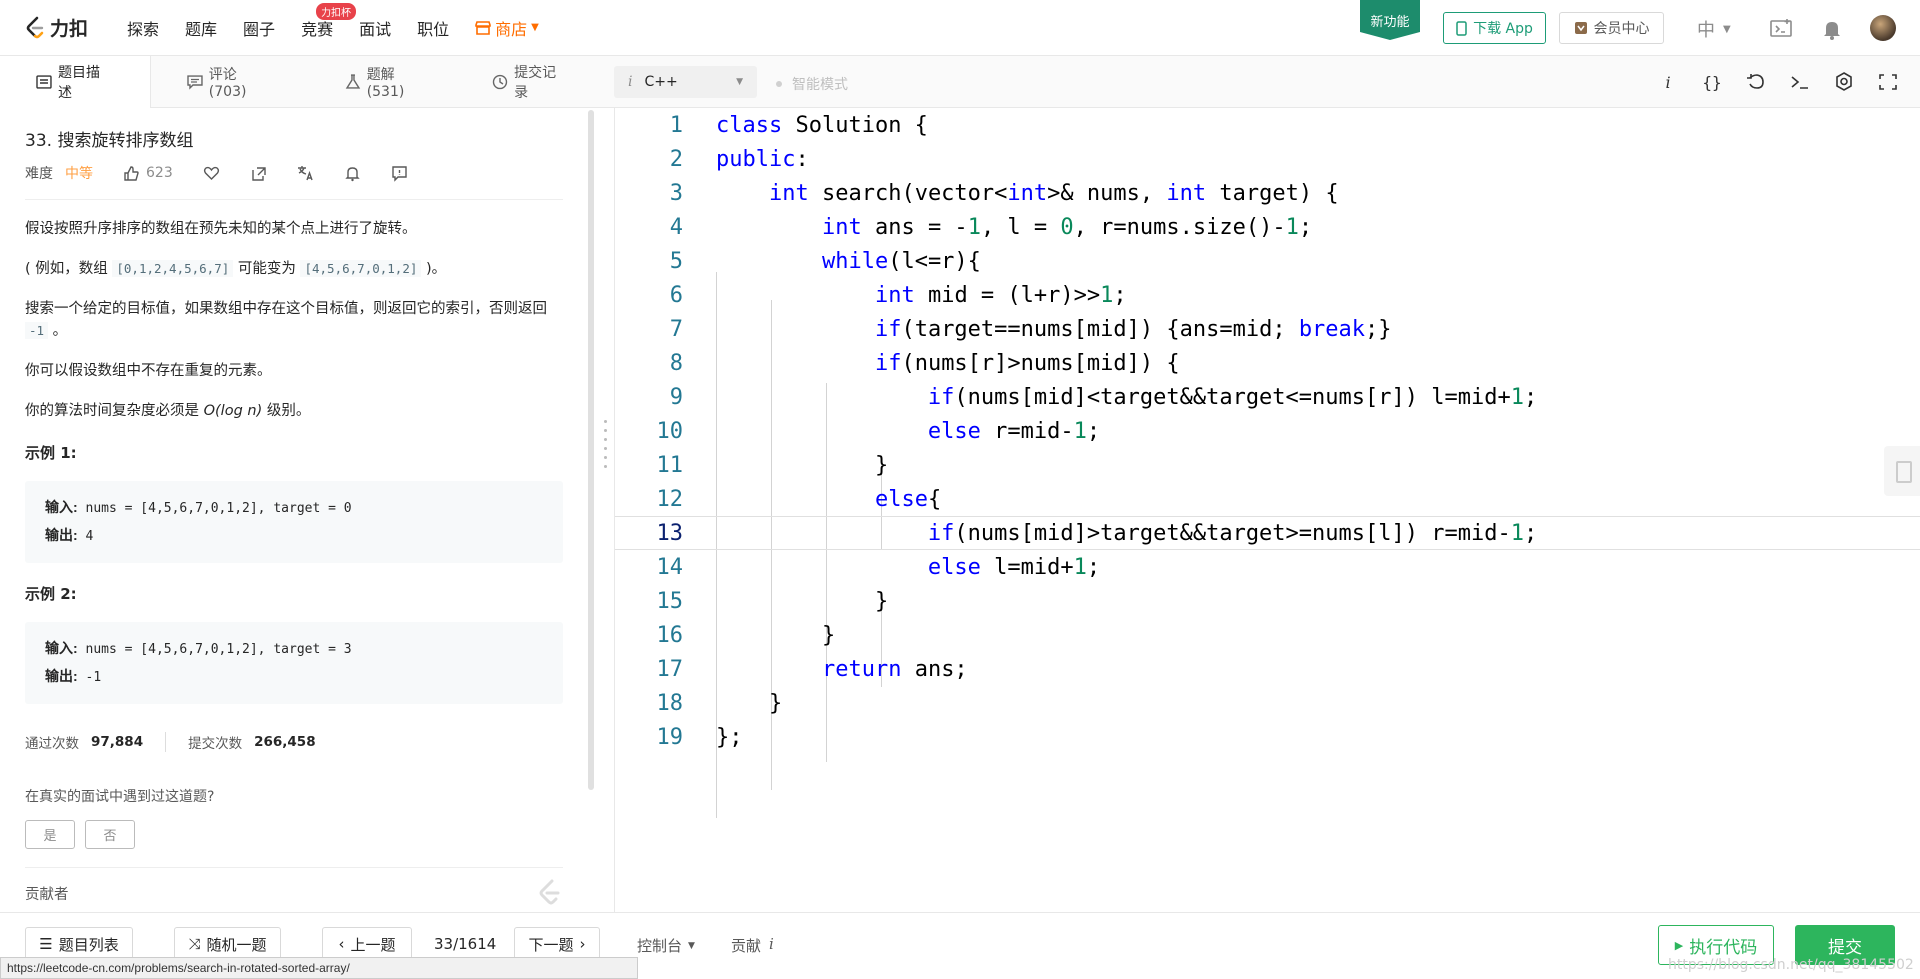  Describe the element at coordinates (557, 944) in the screenshot. I see `next-problem-button: 下一题 ›` at that location.